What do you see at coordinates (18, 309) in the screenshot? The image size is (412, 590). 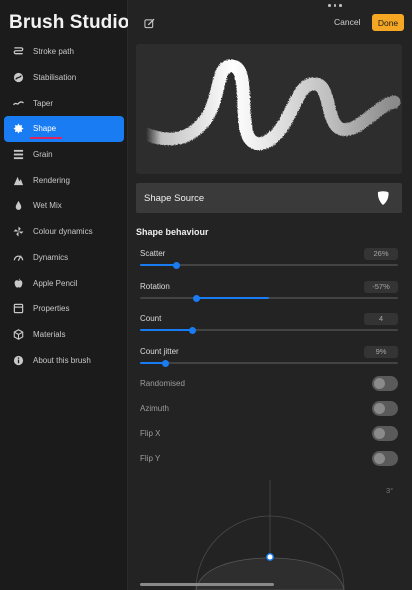 I see `properties-icon` at bounding box center [18, 309].